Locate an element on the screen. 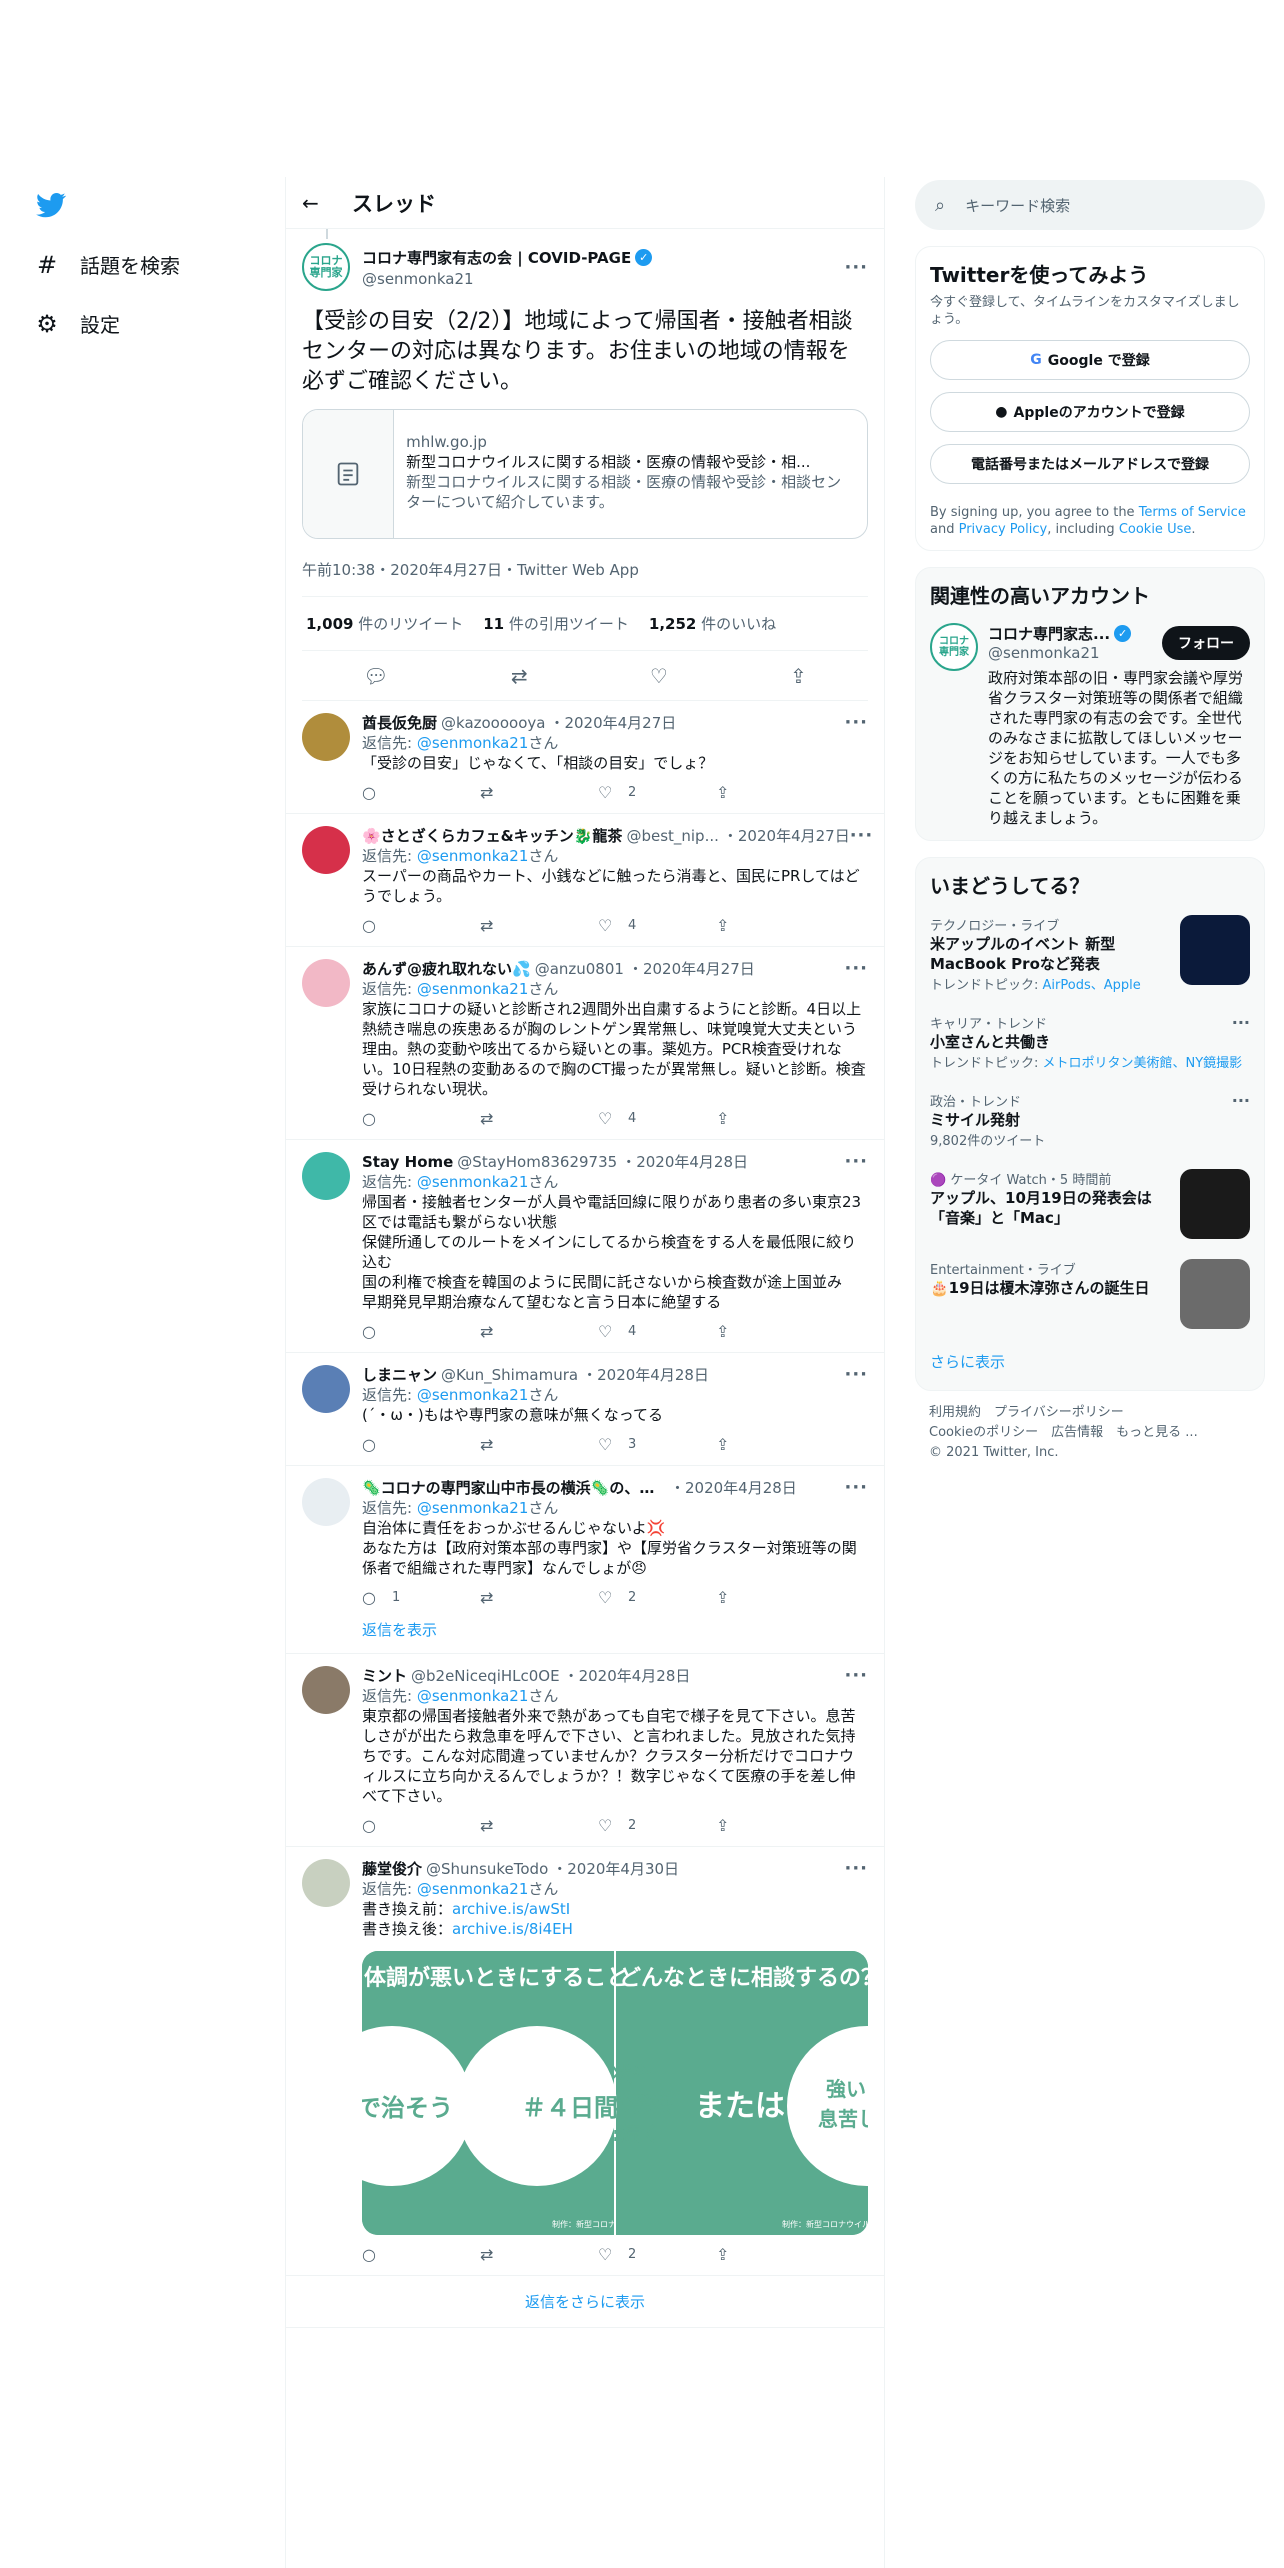 The image size is (1284, 2568). reply-handle: @kazoooooya is located at coordinates (493, 723).